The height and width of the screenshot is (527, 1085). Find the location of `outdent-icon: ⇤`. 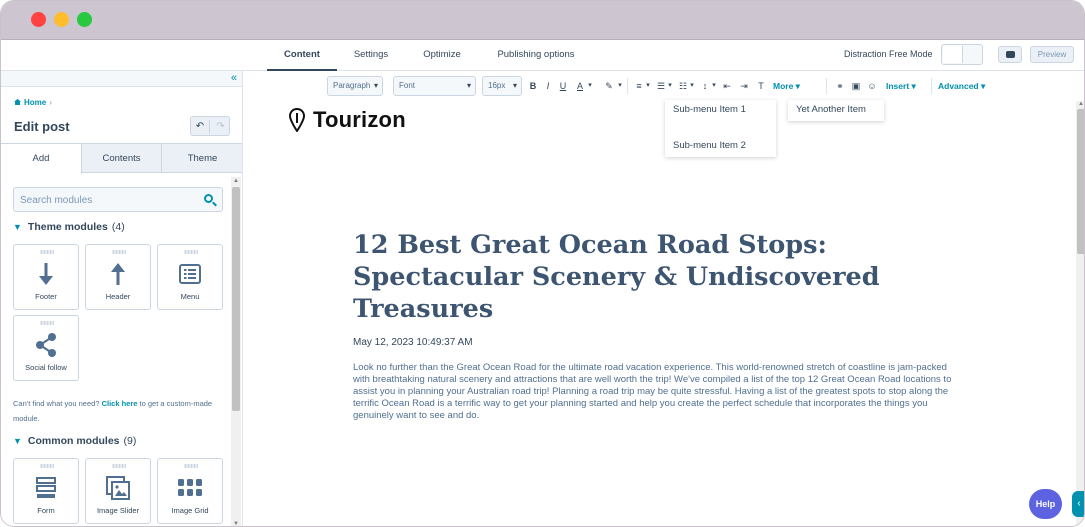

outdent-icon: ⇤ is located at coordinates (727, 86).